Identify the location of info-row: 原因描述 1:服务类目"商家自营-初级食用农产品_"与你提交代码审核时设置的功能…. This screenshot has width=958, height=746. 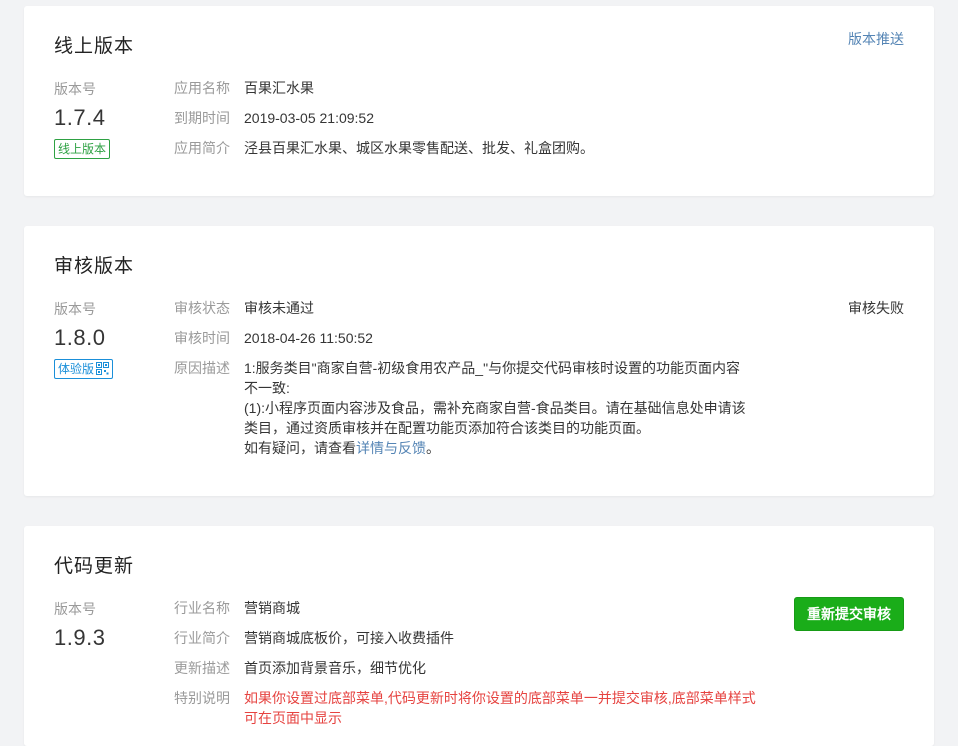
(464, 408).